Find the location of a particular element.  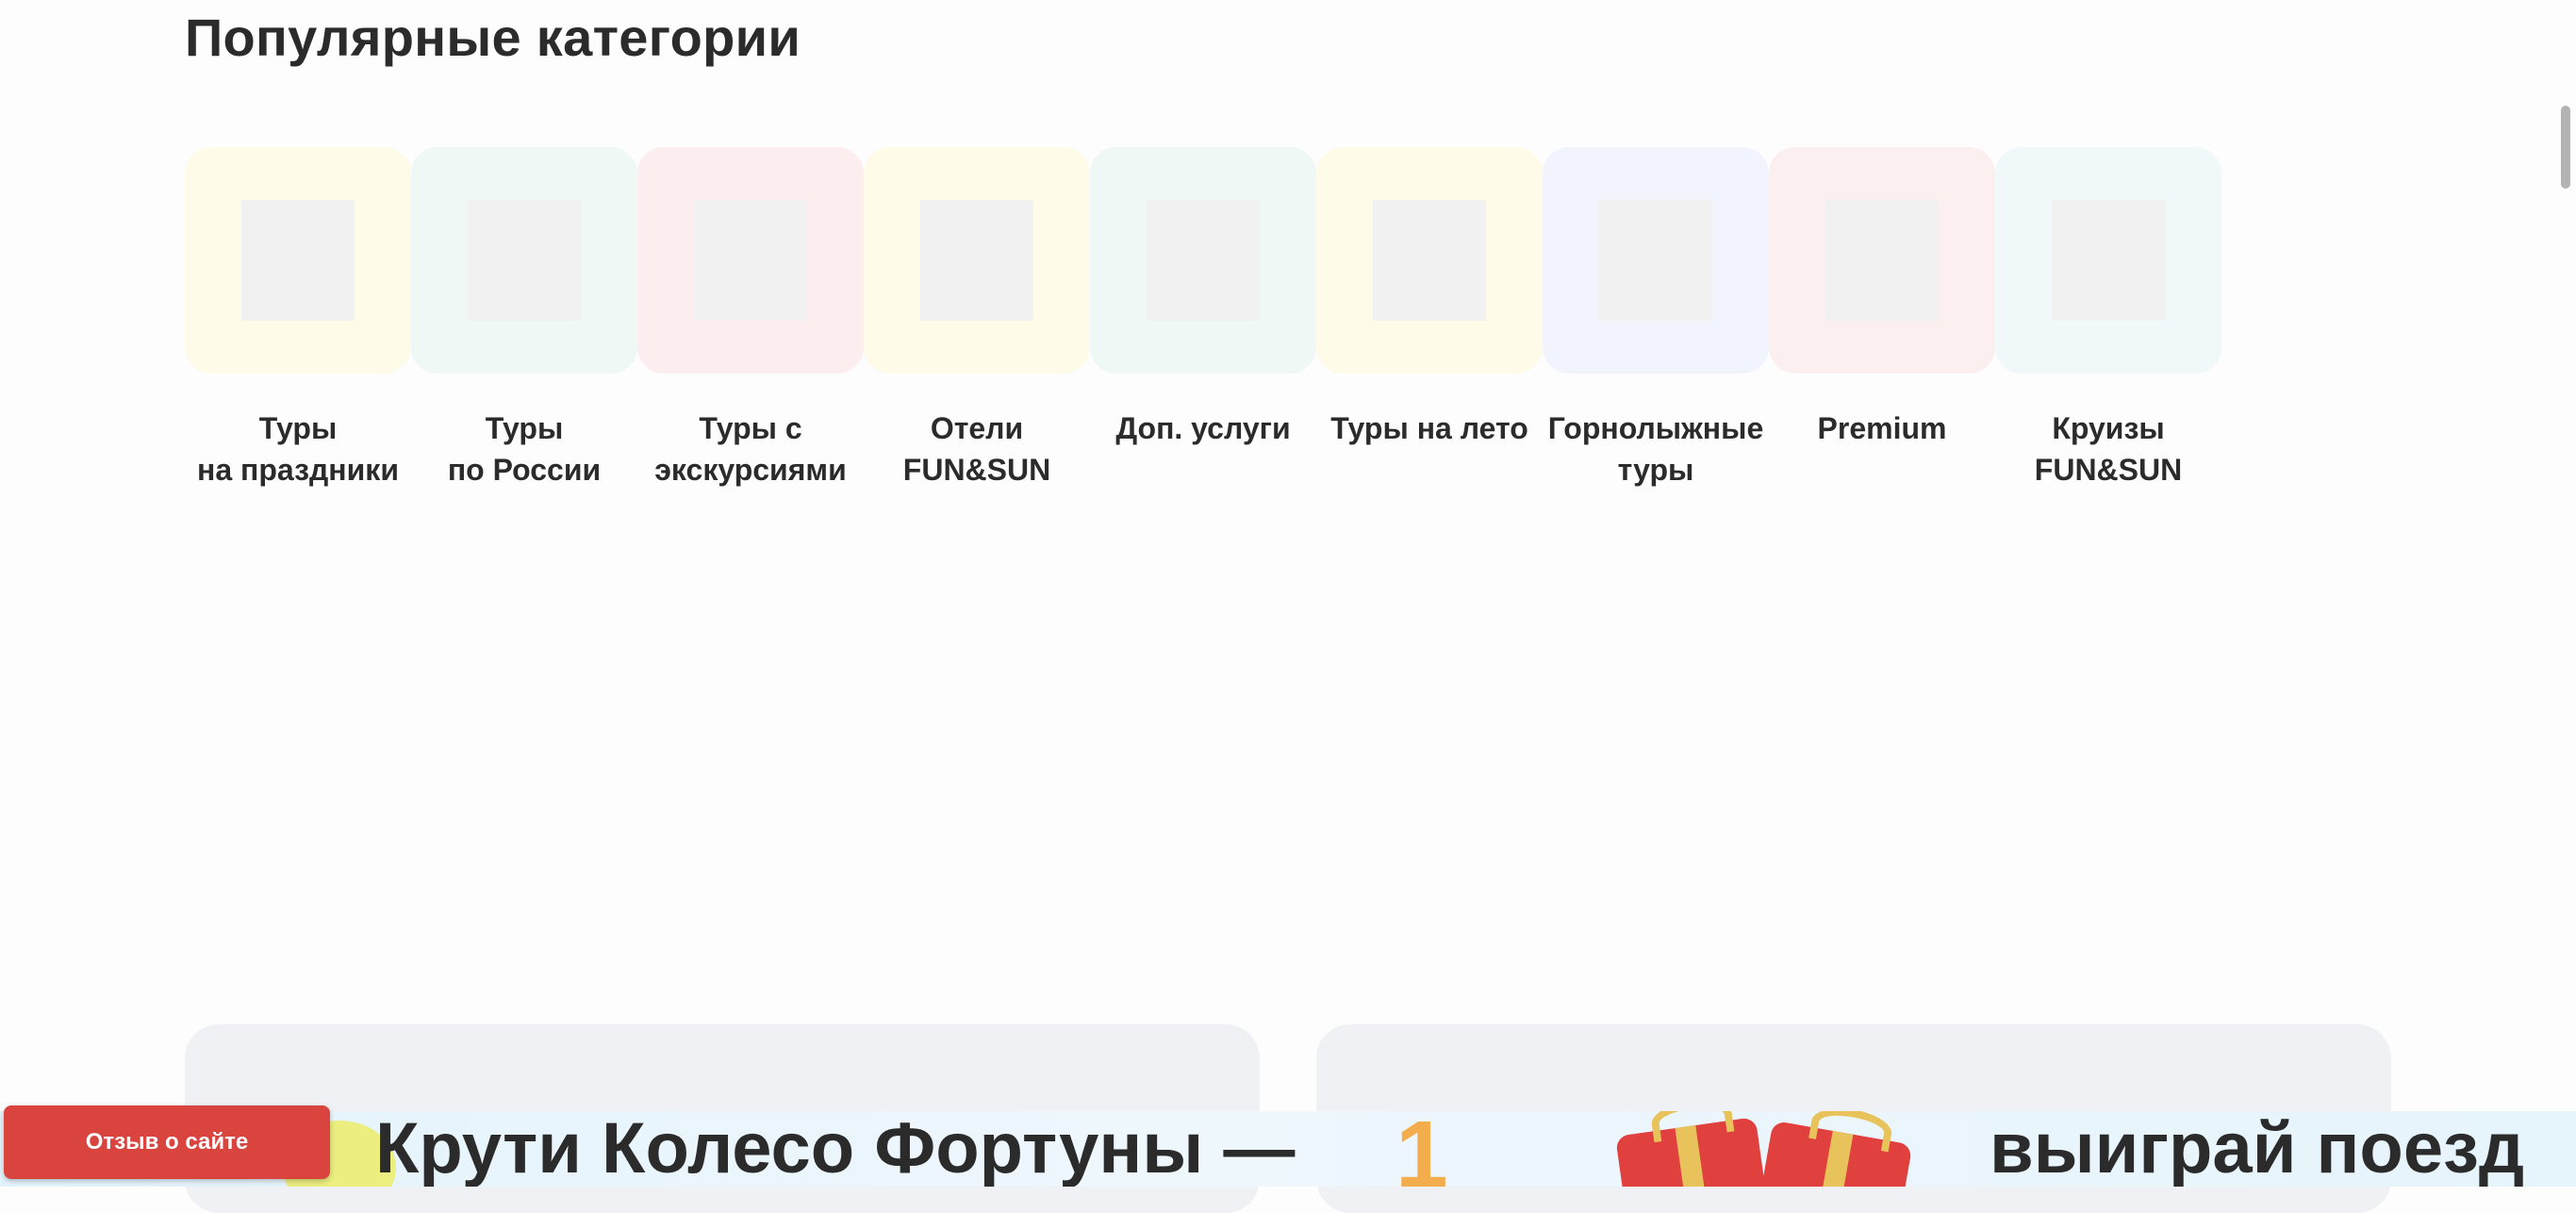

category-label: Туры на лето is located at coordinates (1429, 428).